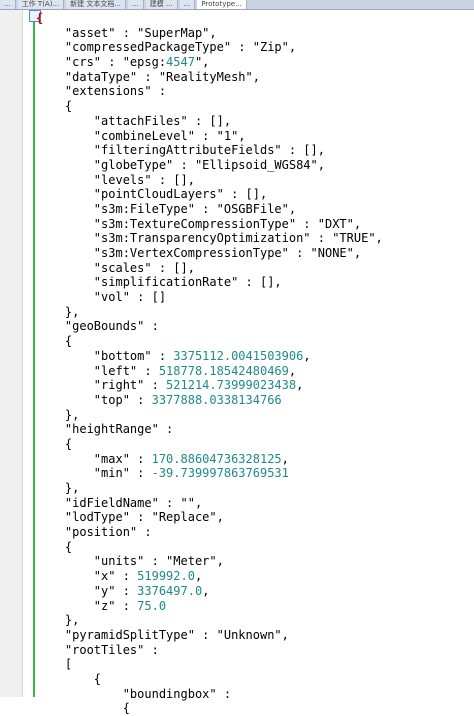 This screenshot has height=716, width=474. What do you see at coordinates (209, 503) in the screenshot?
I see `code-line: "idFieldName" : "",` at bounding box center [209, 503].